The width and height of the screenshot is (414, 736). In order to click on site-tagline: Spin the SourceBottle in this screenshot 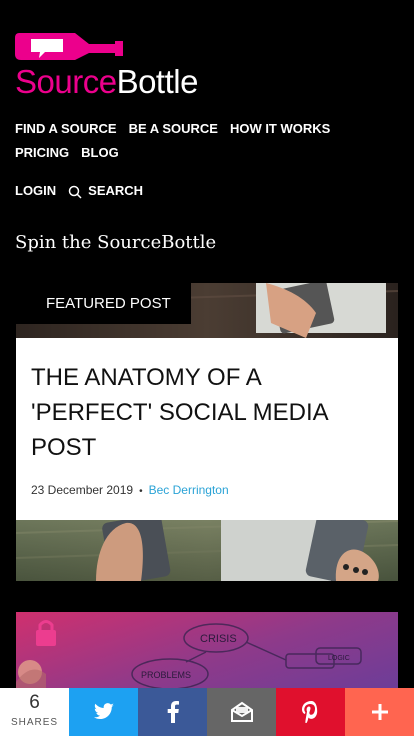, I will do `click(116, 242)`.